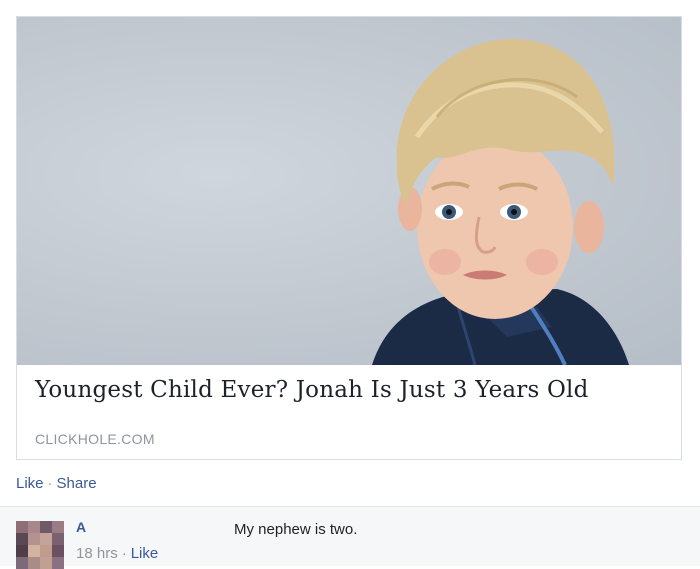  Describe the element at coordinates (40, 545) in the screenshot. I see `avatar` at that location.